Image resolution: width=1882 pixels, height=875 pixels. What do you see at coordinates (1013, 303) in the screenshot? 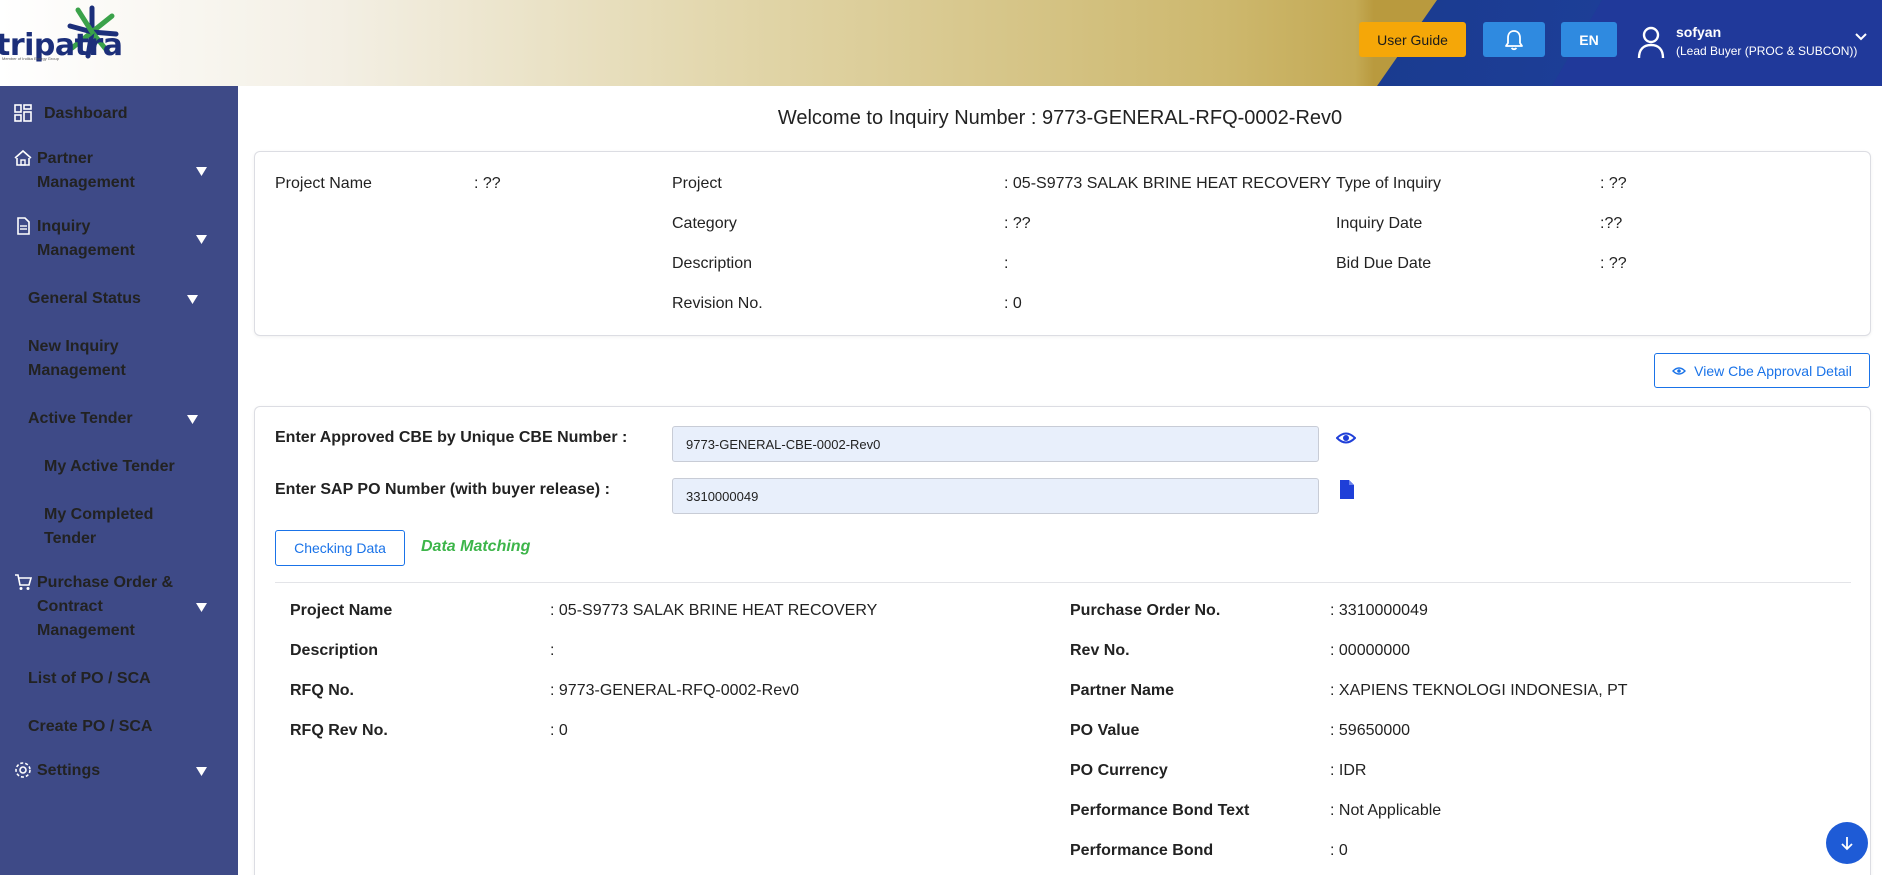
I see `revision-value: : 0` at bounding box center [1013, 303].